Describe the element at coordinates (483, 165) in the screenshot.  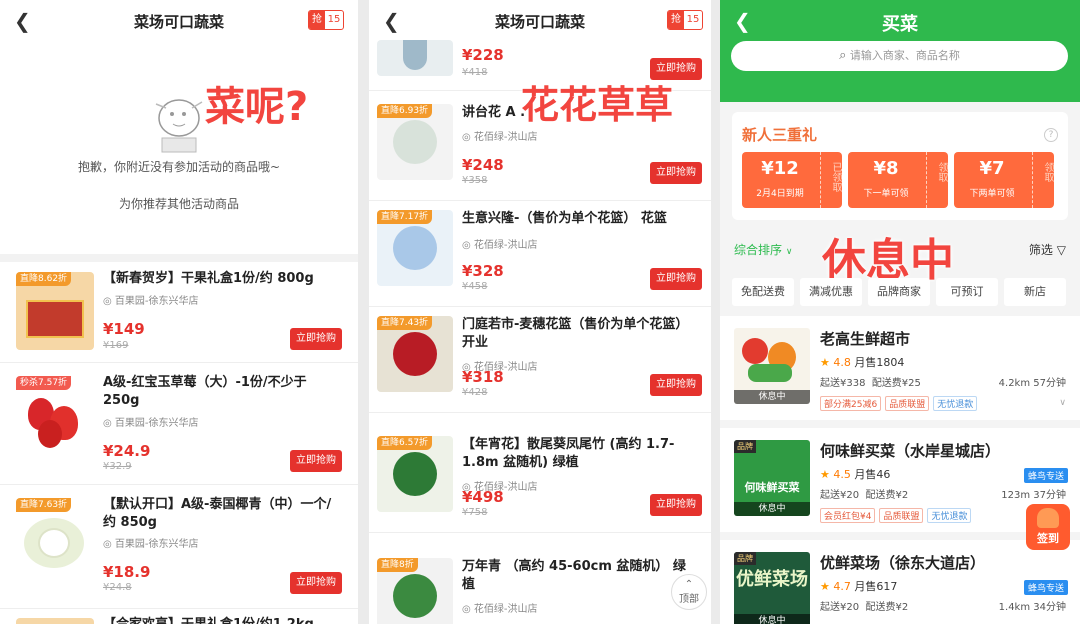
I see `price: ¥248` at that location.